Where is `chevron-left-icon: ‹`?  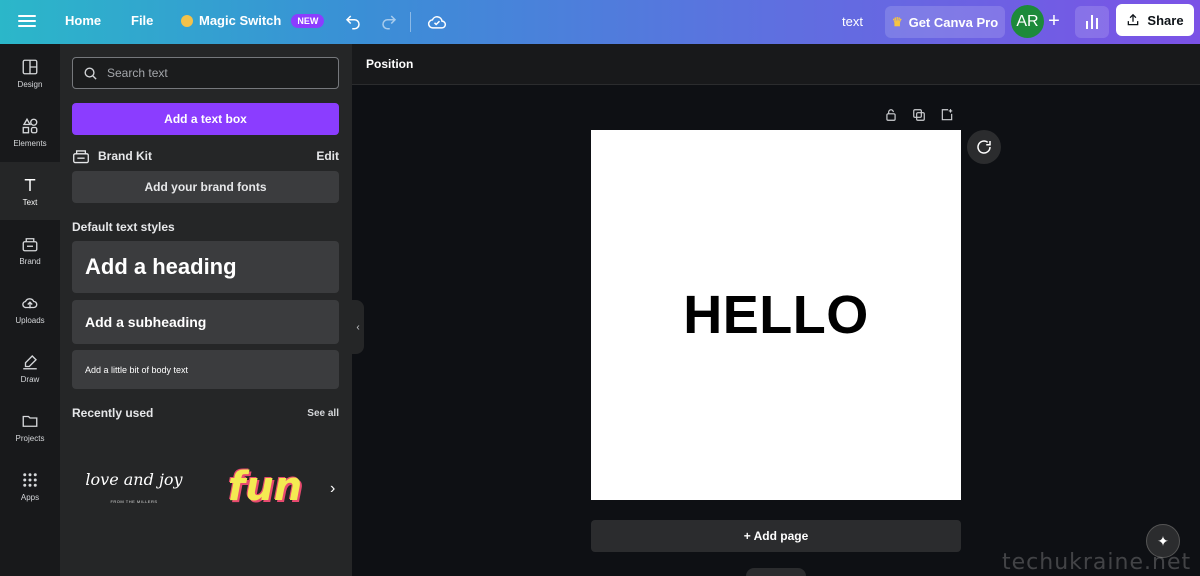 chevron-left-icon: ‹ is located at coordinates (358, 327).